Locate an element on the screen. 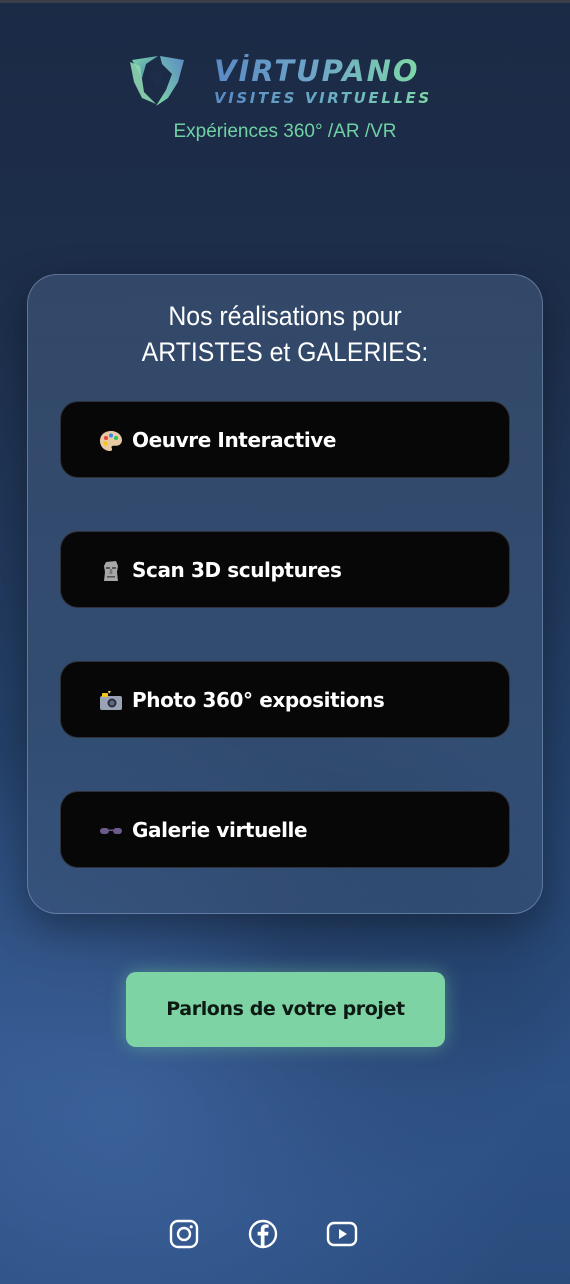  card-title-line-1: Nos réalisations pour is located at coordinates (285, 316).